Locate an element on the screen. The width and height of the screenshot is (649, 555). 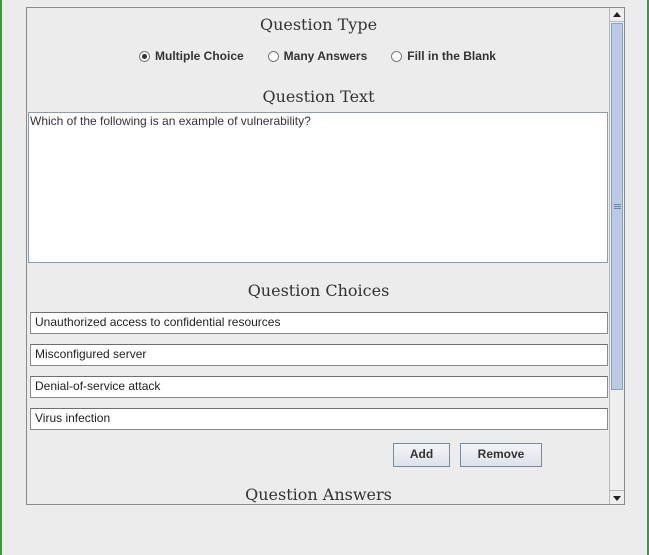
question-answers-heading: Question Answers is located at coordinates (318, 494).